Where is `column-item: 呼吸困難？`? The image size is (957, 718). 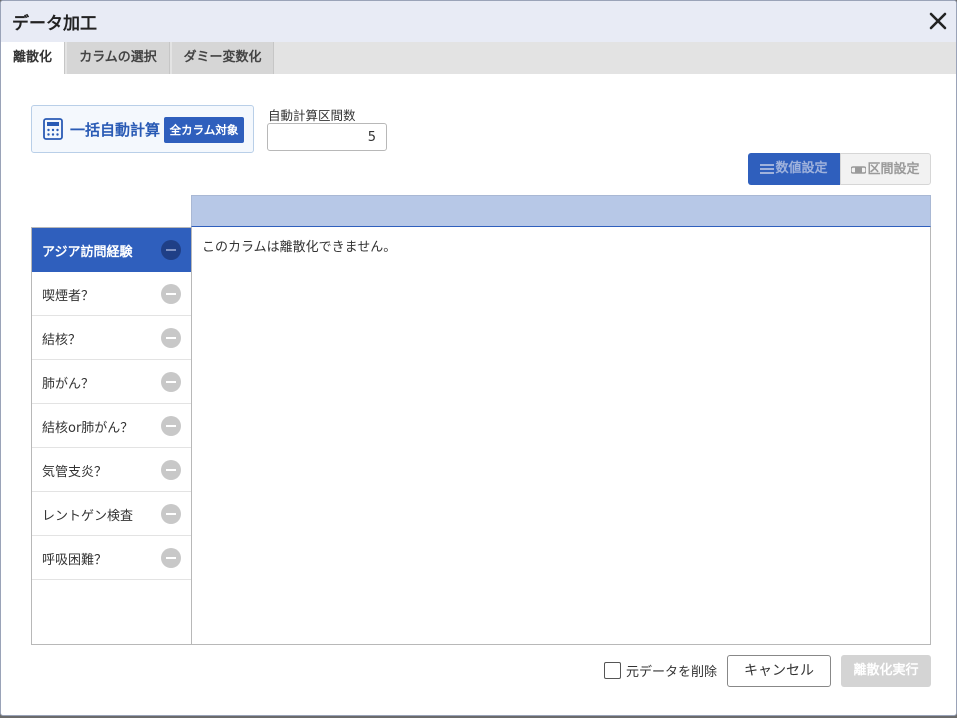
column-item: 呼吸困難？ is located at coordinates (111, 558).